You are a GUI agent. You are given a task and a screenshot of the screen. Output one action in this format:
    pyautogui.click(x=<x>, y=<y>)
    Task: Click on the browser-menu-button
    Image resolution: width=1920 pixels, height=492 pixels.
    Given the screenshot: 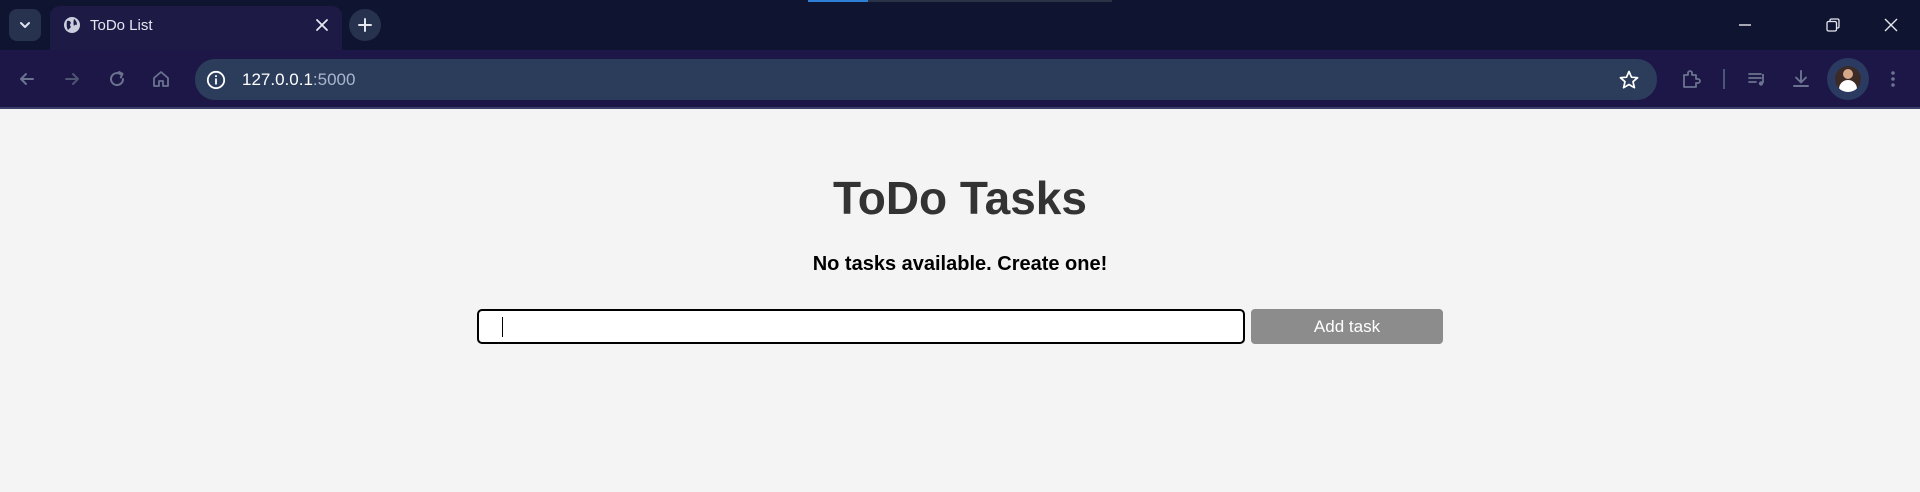 What is the action you would take?
    pyautogui.click(x=1893, y=79)
    